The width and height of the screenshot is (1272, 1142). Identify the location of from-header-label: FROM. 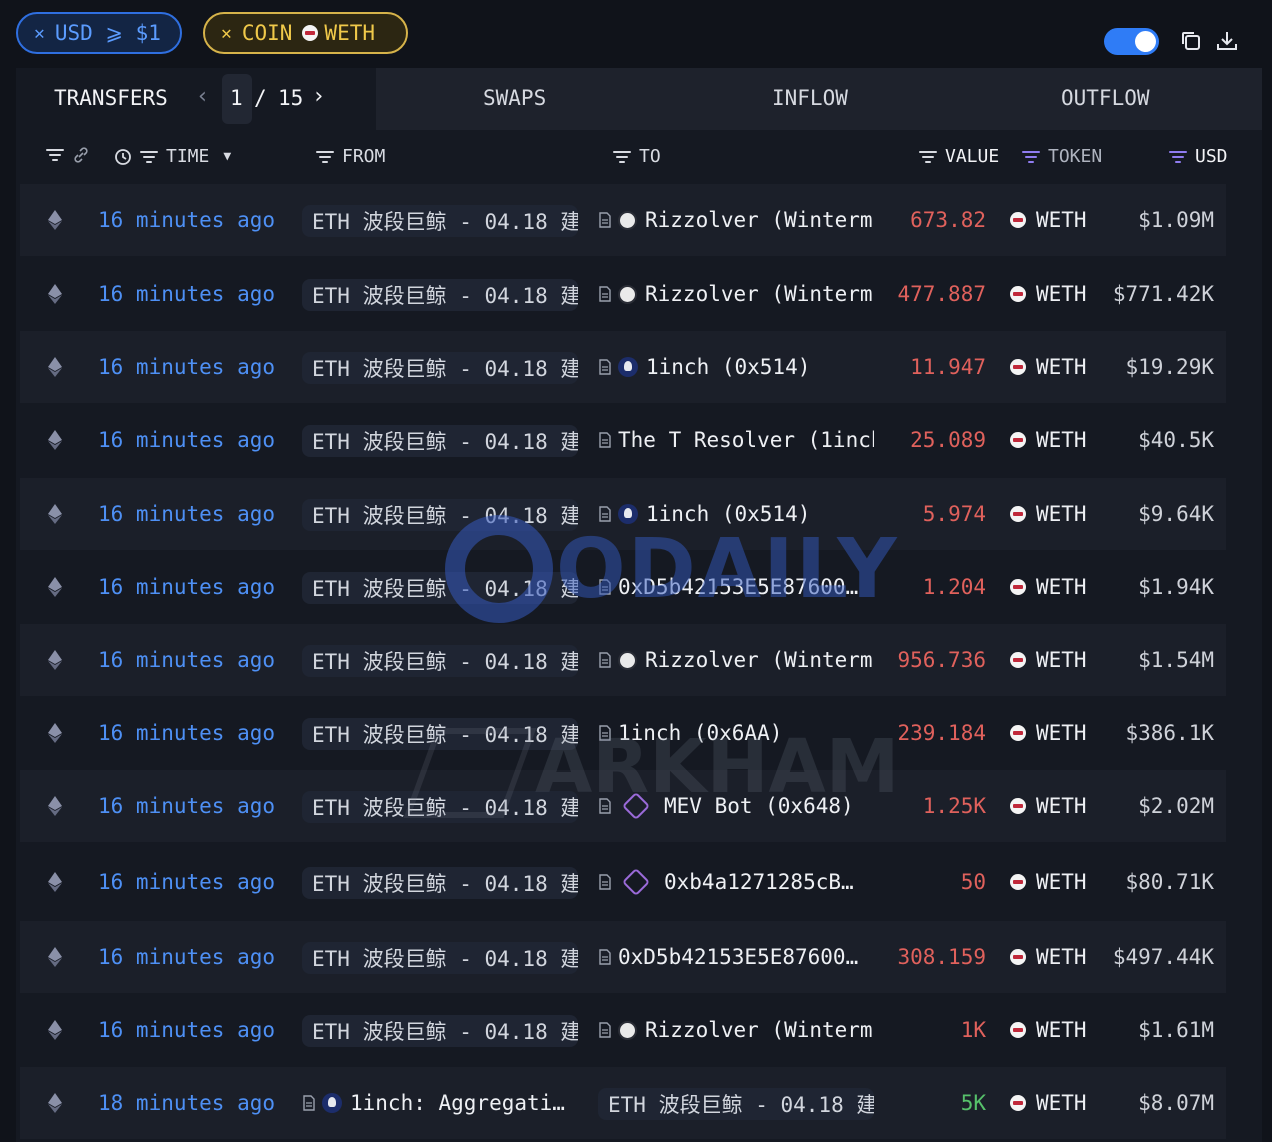
(364, 156).